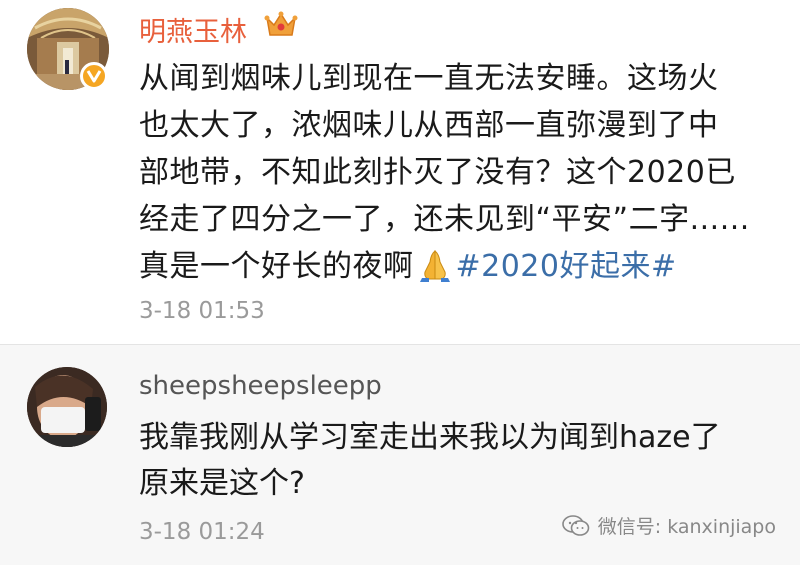  What do you see at coordinates (429, 125) in the screenshot?
I see `post-line: 也太大了，浓烟味儿从西部一直弥漫到了中` at bounding box center [429, 125].